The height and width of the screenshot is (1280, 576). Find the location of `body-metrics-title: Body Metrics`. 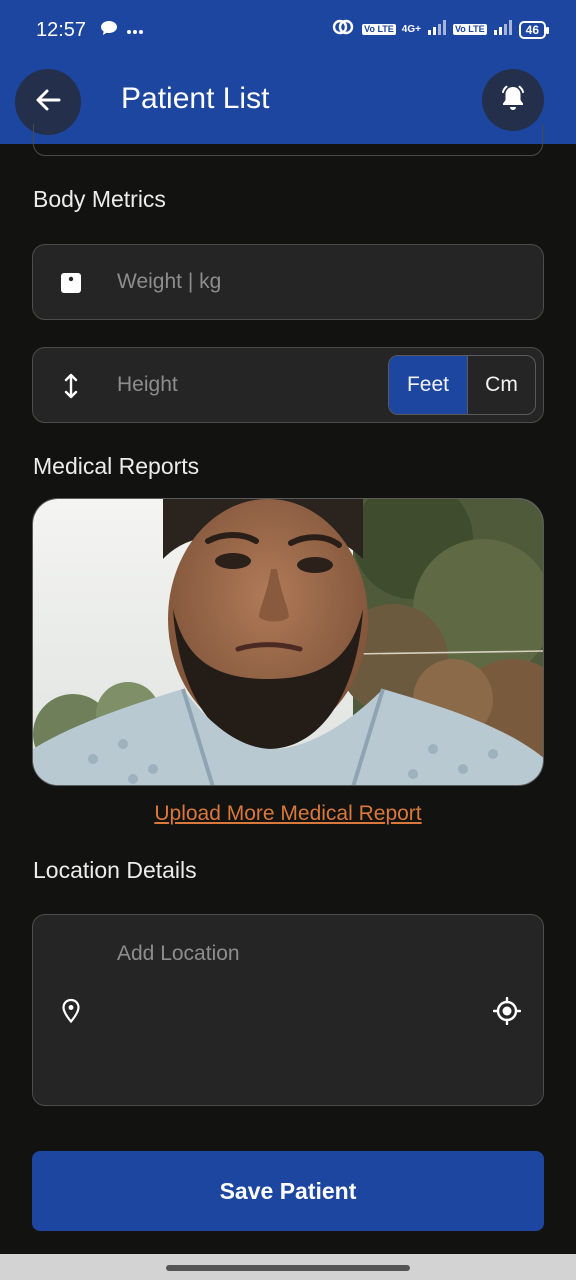

body-metrics-title: Body Metrics is located at coordinates (99, 199).